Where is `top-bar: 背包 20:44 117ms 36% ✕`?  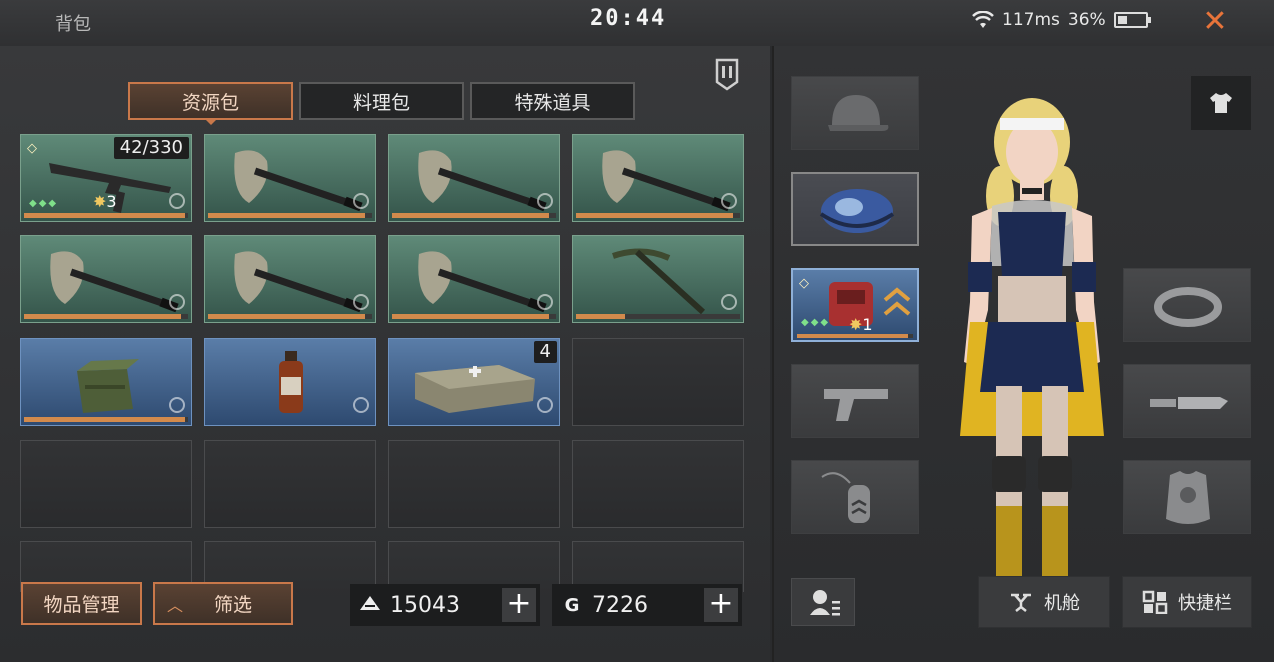
top-bar: 背包 20:44 117ms 36% ✕ is located at coordinates (637, 23).